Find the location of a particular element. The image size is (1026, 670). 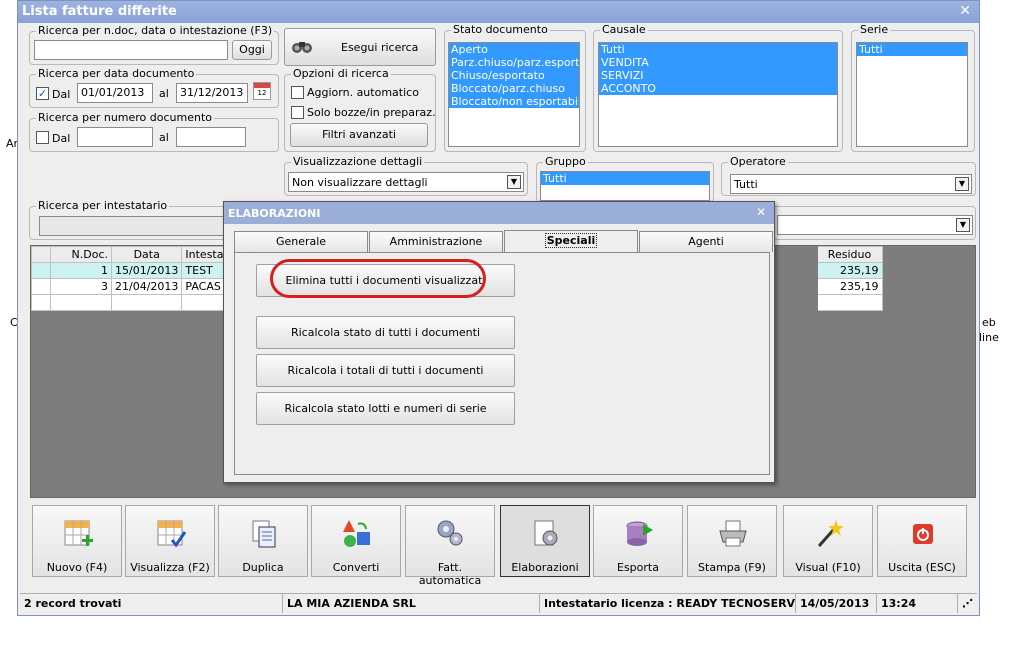

execute-search-button: Esegui ricerca is located at coordinates (360, 47).